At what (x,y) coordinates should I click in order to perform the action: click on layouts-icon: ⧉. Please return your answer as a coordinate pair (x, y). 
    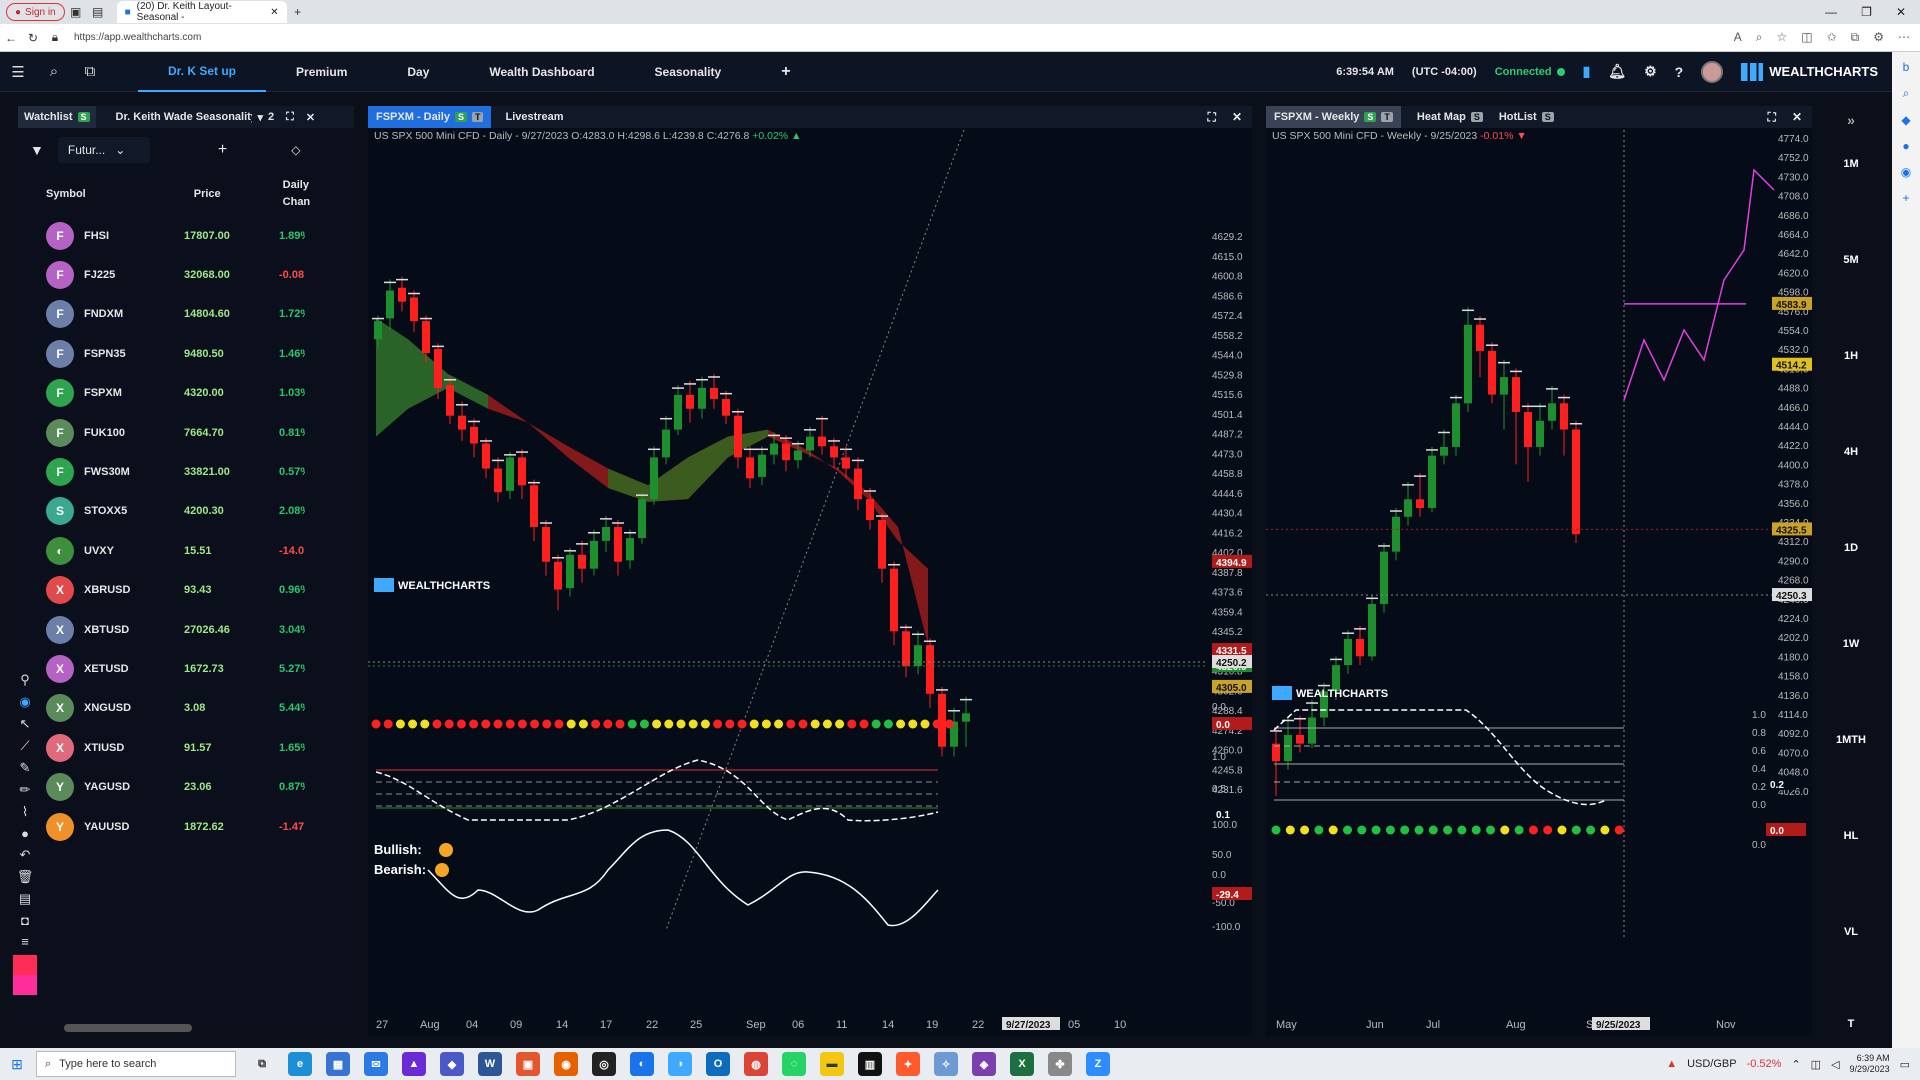
    Looking at the image, I should click on (90, 71).